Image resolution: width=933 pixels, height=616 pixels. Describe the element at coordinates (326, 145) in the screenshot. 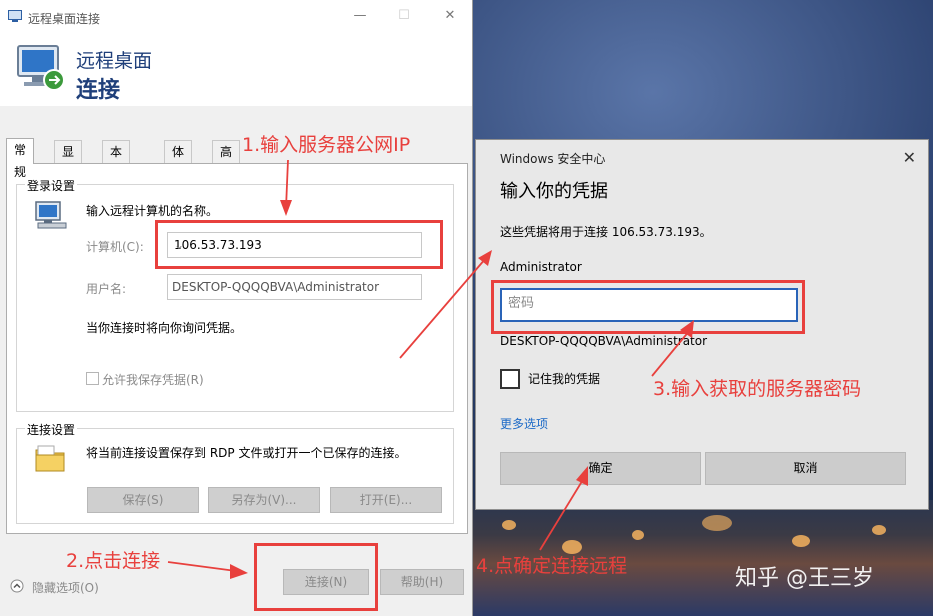

I see `annotation-step1: 1.输入服务器公网IP` at that location.